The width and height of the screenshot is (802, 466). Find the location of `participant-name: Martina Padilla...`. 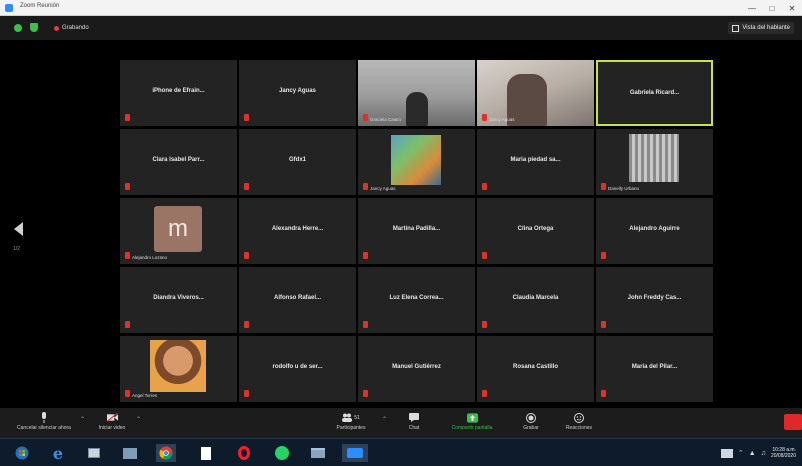

participant-name: Martina Padilla... is located at coordinates (416, 229).